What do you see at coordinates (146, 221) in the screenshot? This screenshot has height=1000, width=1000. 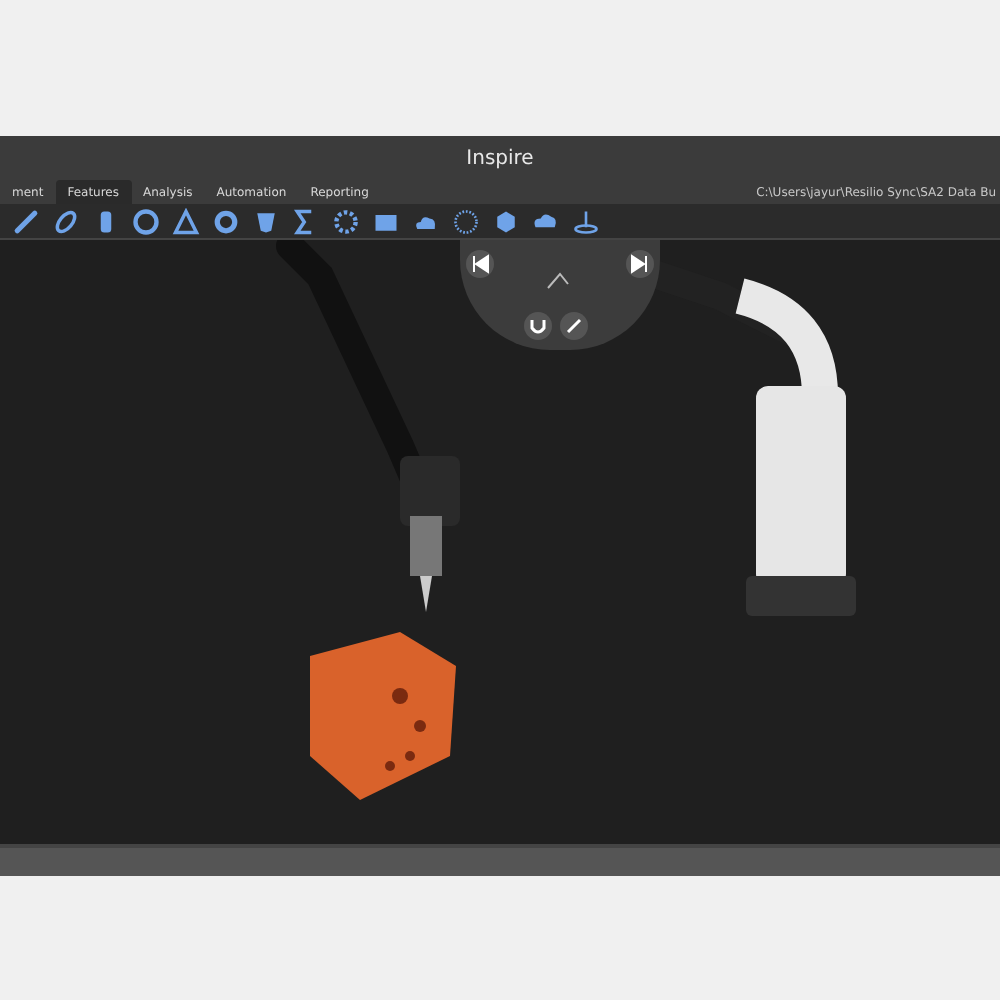 I see `sphere-icon` at bounding box center [146, 221].